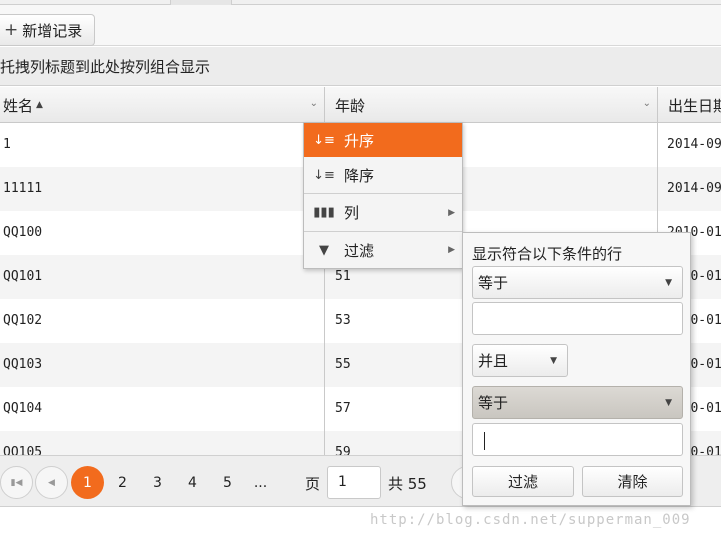 This screenshot has height=541, width=721. What do you see at coordinates (7, 144) in the screenshot?
I see `cell-name: 1` at bounding box center [7, 144].